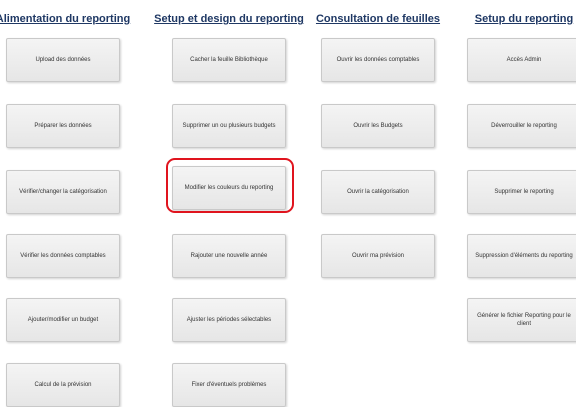  Describe the element at coordinates (378, 126) in the screenshot. I see `ouvrir-budgets-button: Ouvrir les Budgets` at that location.